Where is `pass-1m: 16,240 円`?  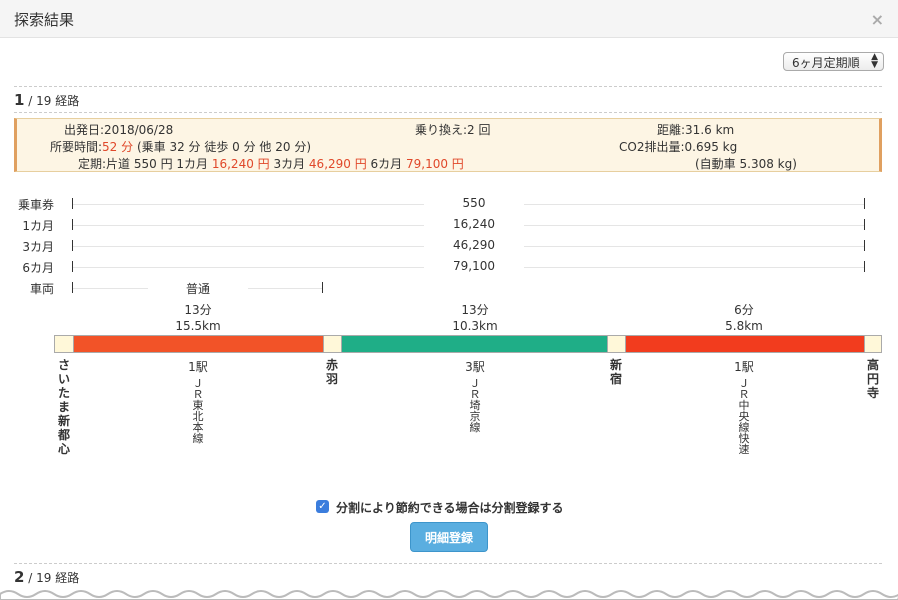 pass-1m: 16,240 円 is located at coordinates (240, 164).